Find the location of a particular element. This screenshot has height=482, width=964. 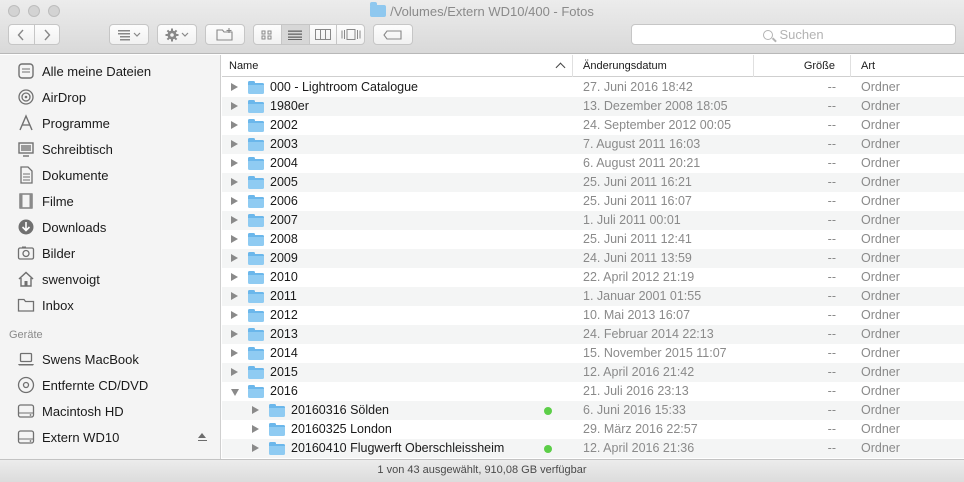

column-header-name: Name is located at coordinates (397, 66).